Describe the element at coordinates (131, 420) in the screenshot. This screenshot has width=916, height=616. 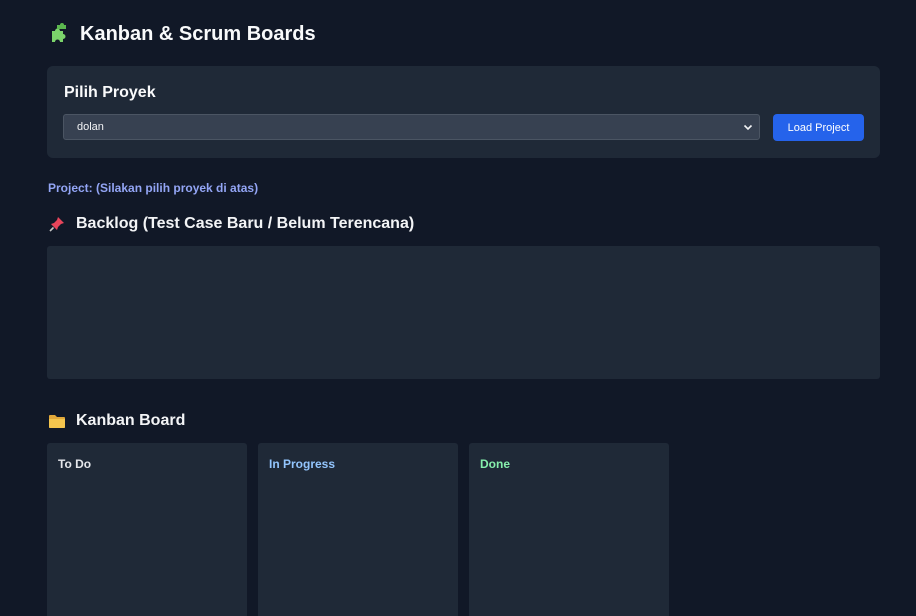
I see `kanban-title-text: Kanban Board` at that location.